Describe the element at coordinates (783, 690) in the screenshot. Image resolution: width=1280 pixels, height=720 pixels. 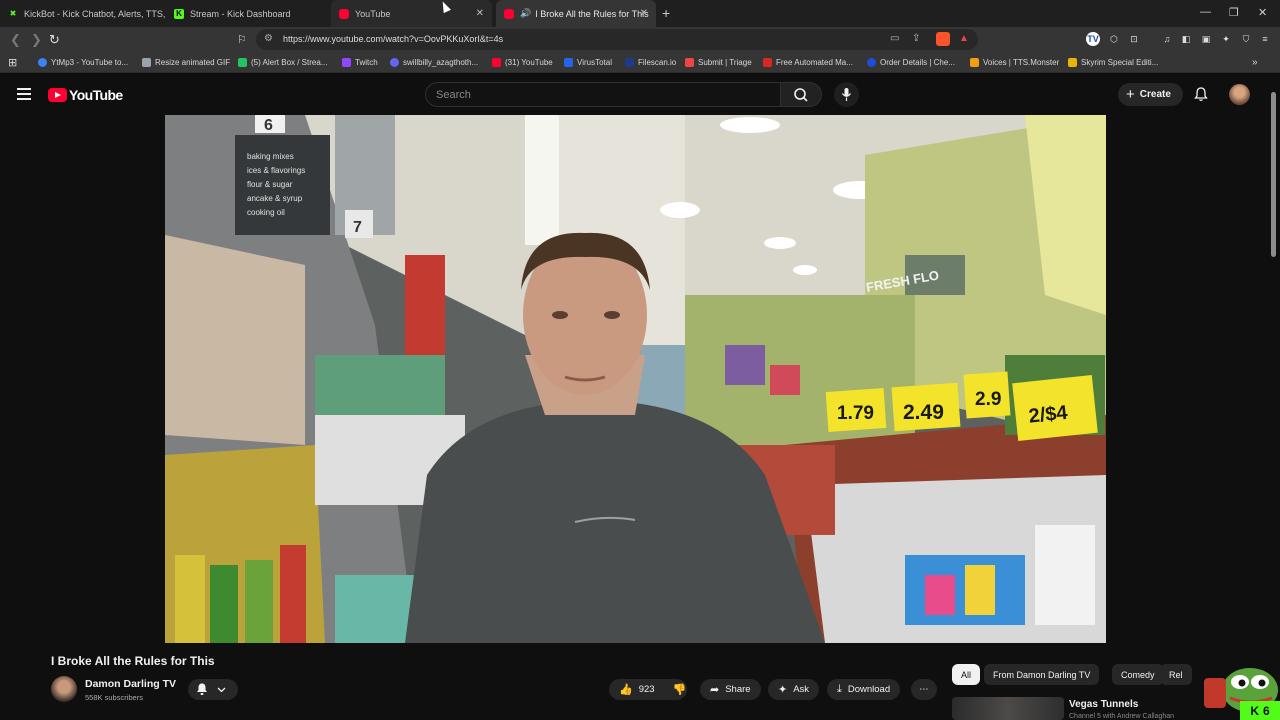
I see `sparkle-icon: ✦` at that location.